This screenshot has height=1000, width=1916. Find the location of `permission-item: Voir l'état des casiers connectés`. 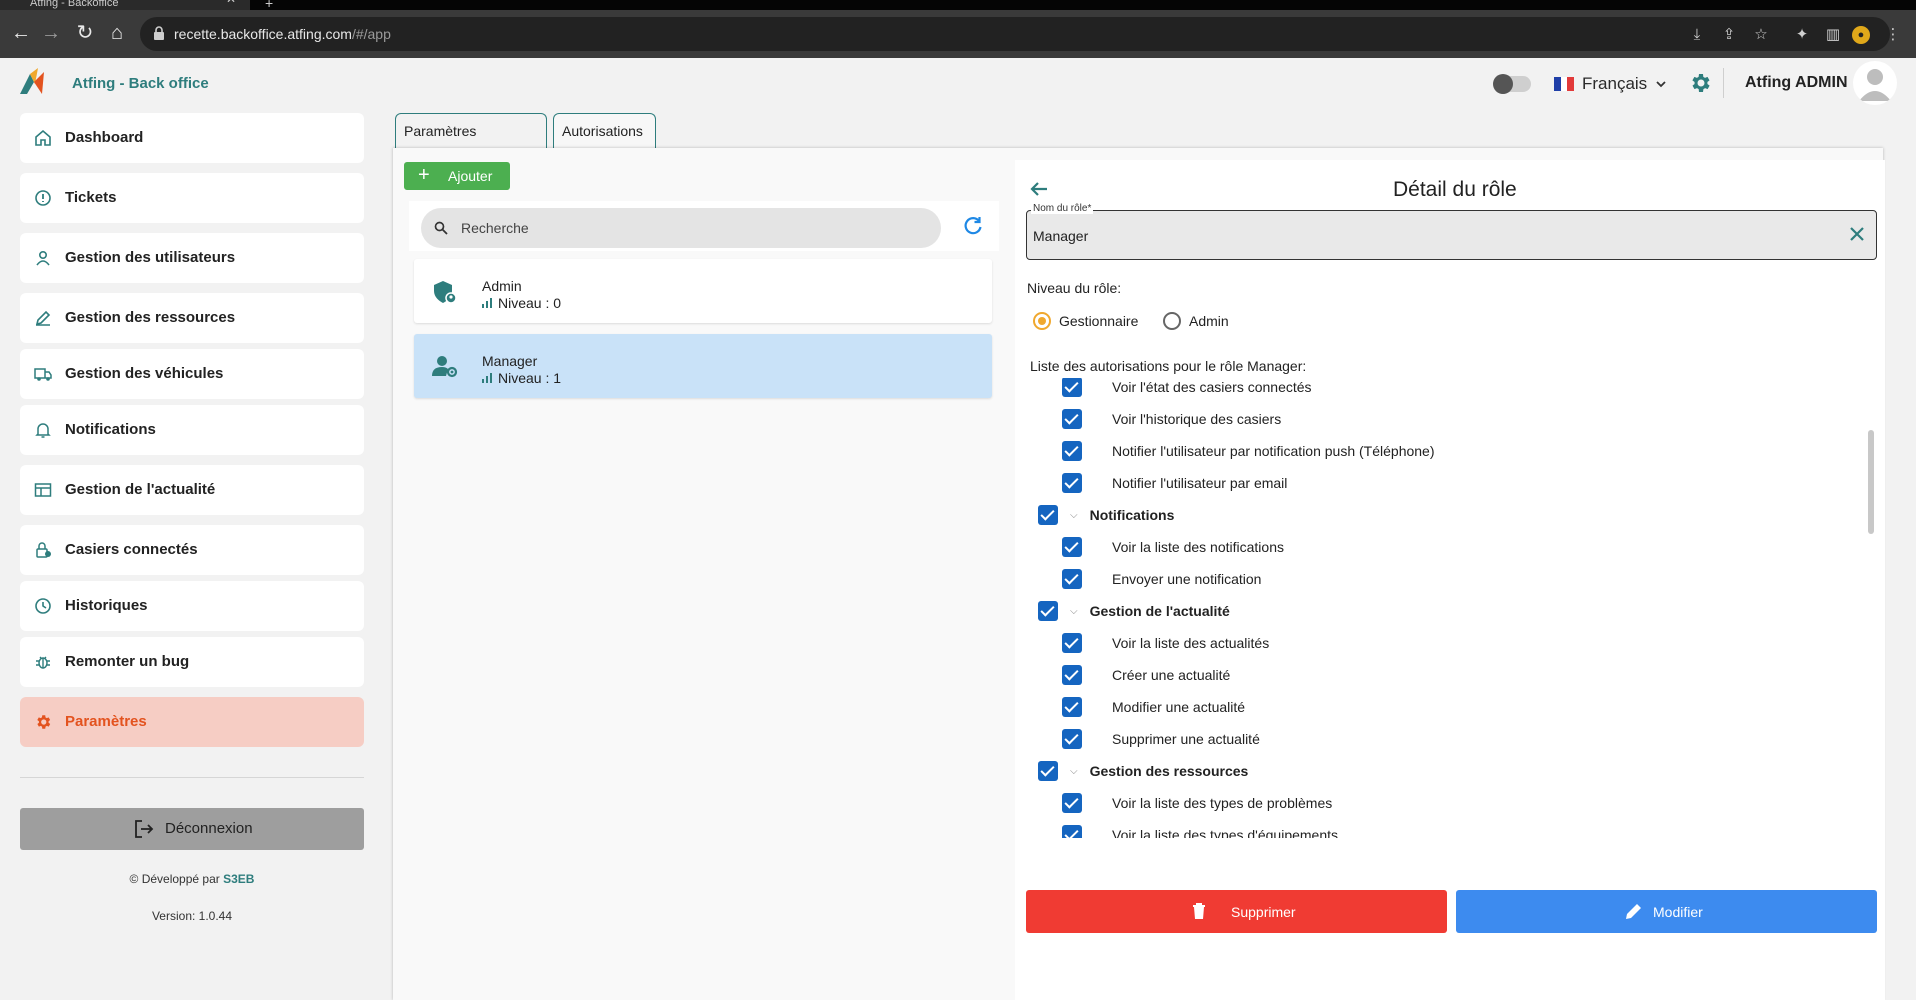

permission-item: Voir l'état des casiers connectés is located at coordinates (1169, 390).